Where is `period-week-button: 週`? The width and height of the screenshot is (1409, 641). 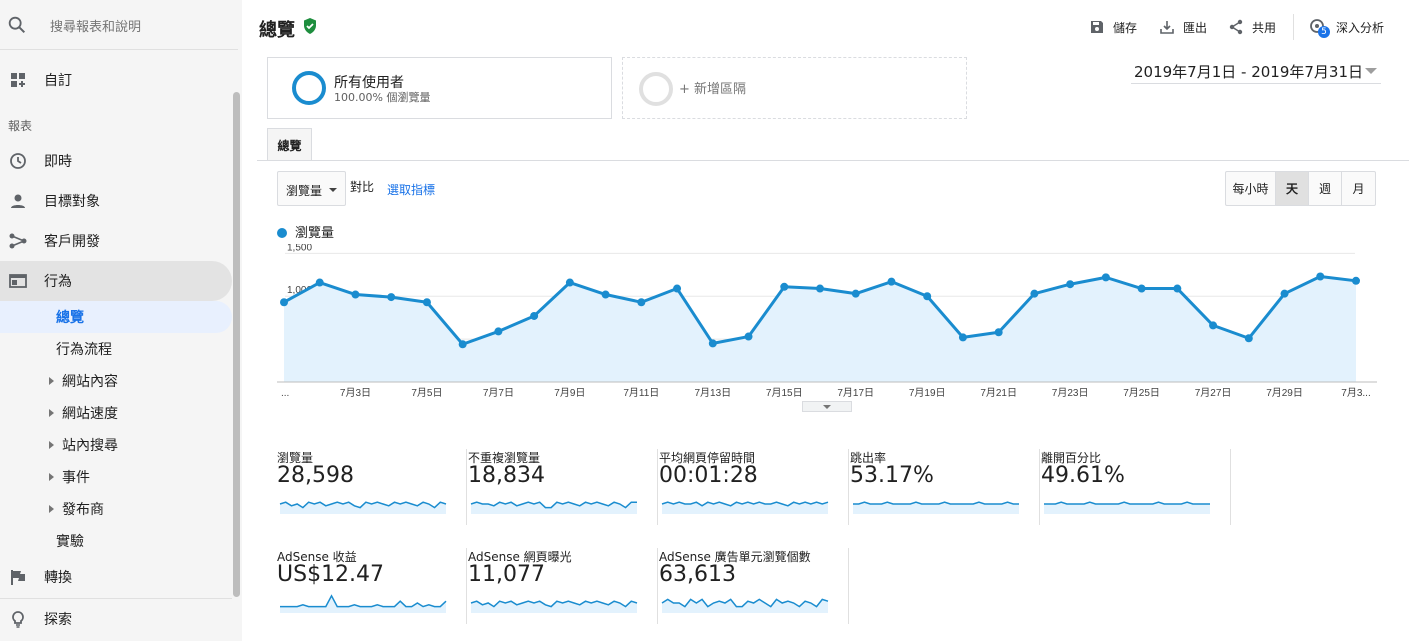
period-week-button: 週 is located at coordinates (1325, 188).